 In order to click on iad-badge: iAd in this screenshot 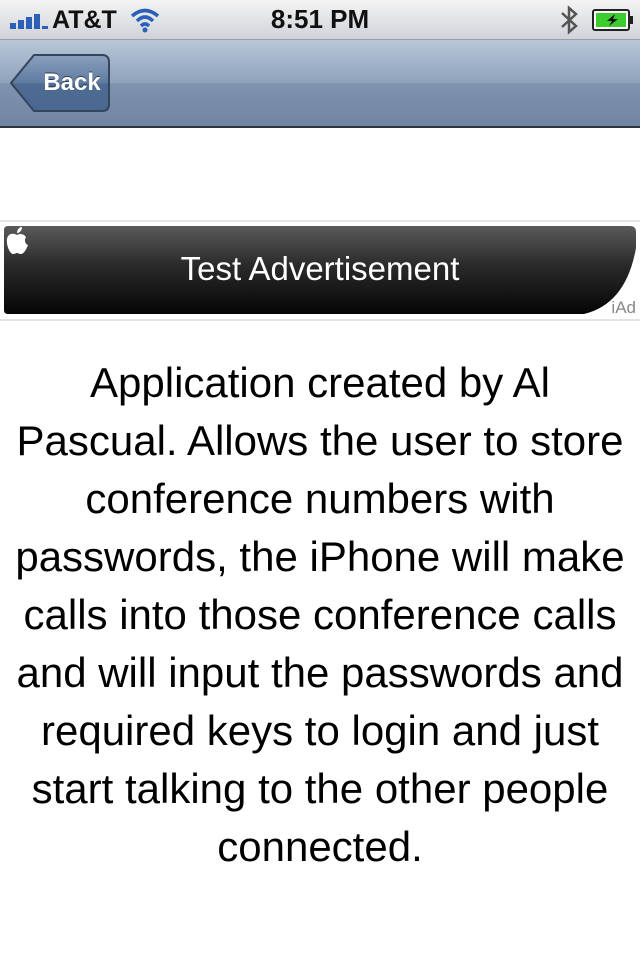, I will do `click(623, 307)`.